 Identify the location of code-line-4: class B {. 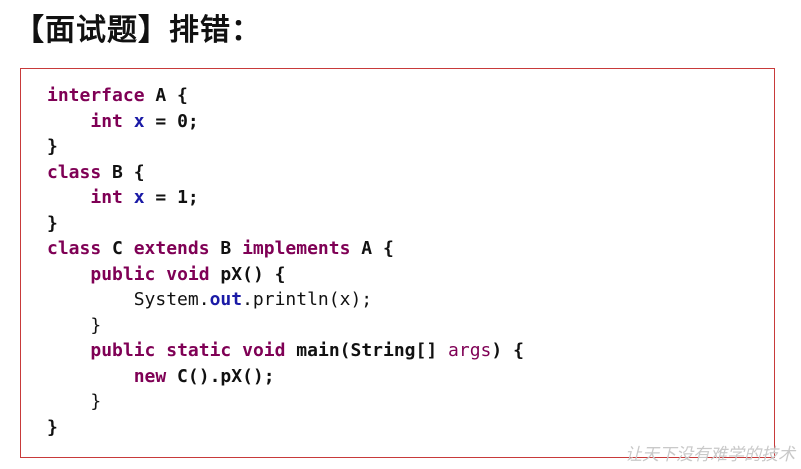
(285, 173).